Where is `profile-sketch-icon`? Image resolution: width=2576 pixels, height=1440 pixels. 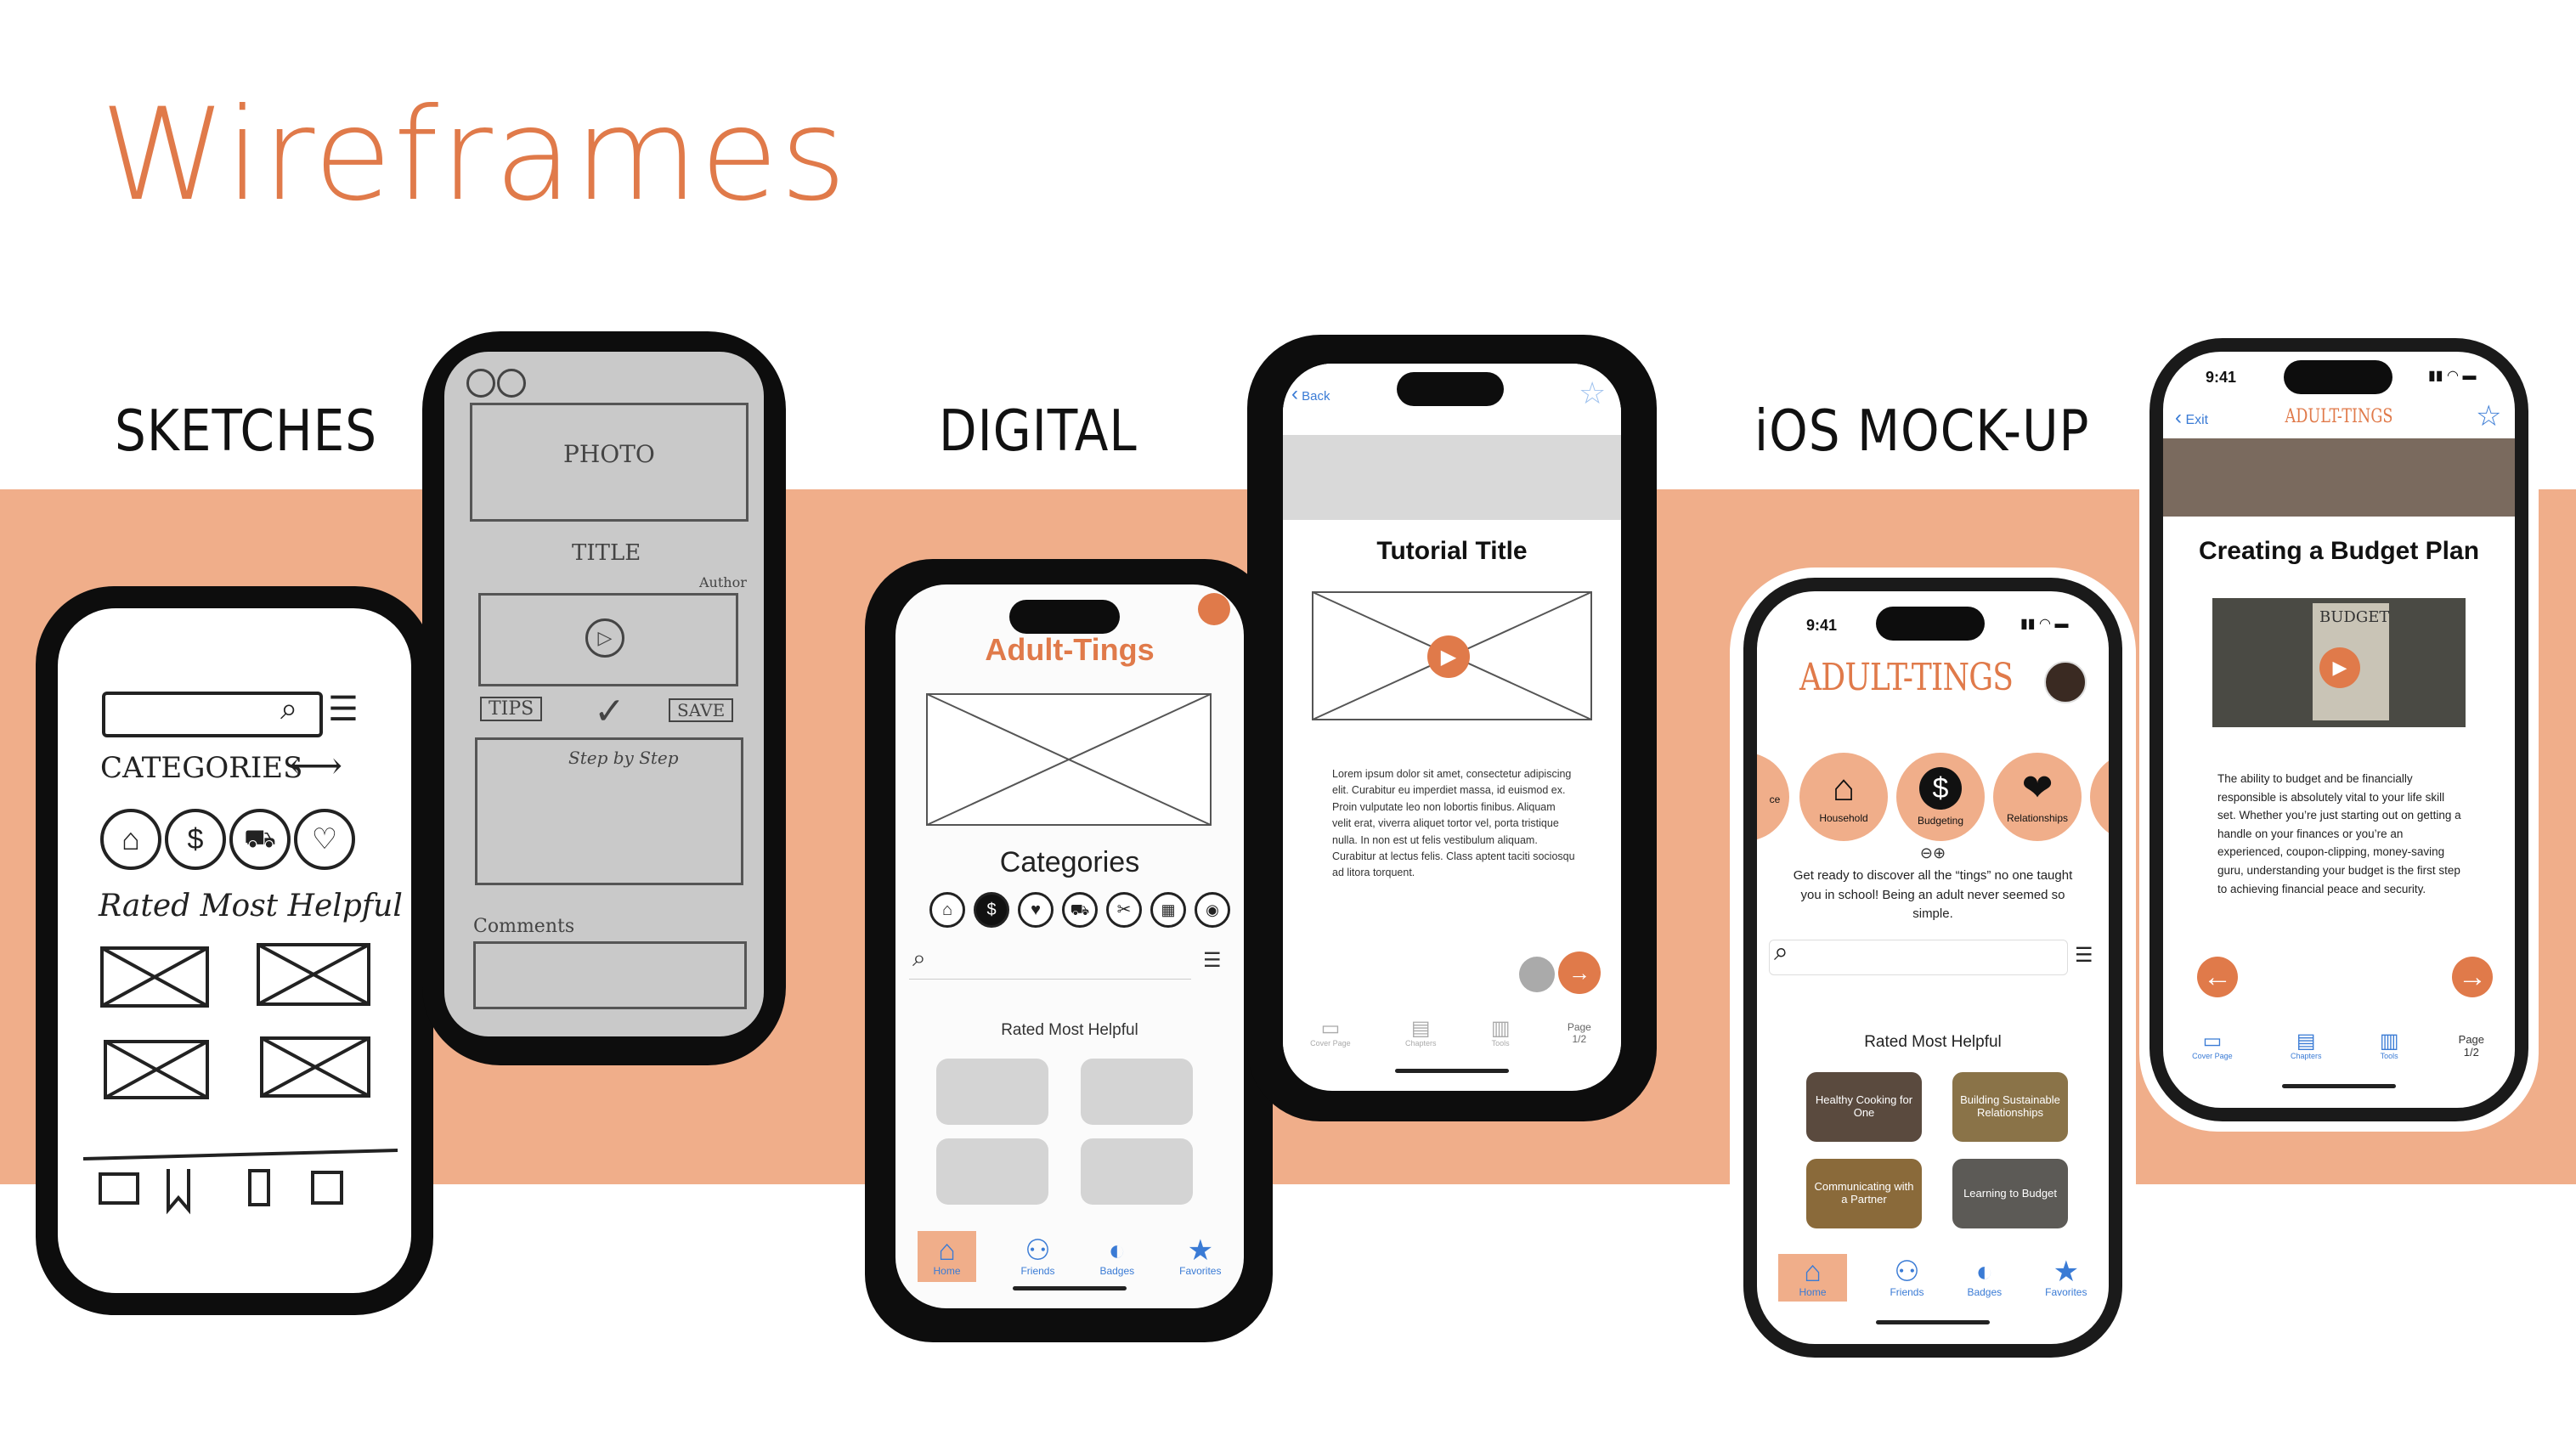 profile-sketch-icon is located at coordinates (511, 383).